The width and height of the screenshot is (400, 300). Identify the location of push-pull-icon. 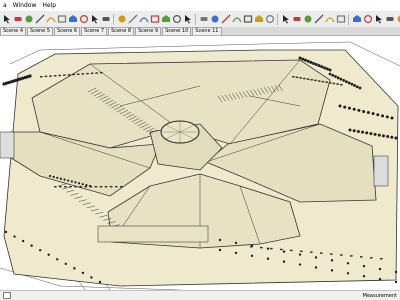
(73, 19).